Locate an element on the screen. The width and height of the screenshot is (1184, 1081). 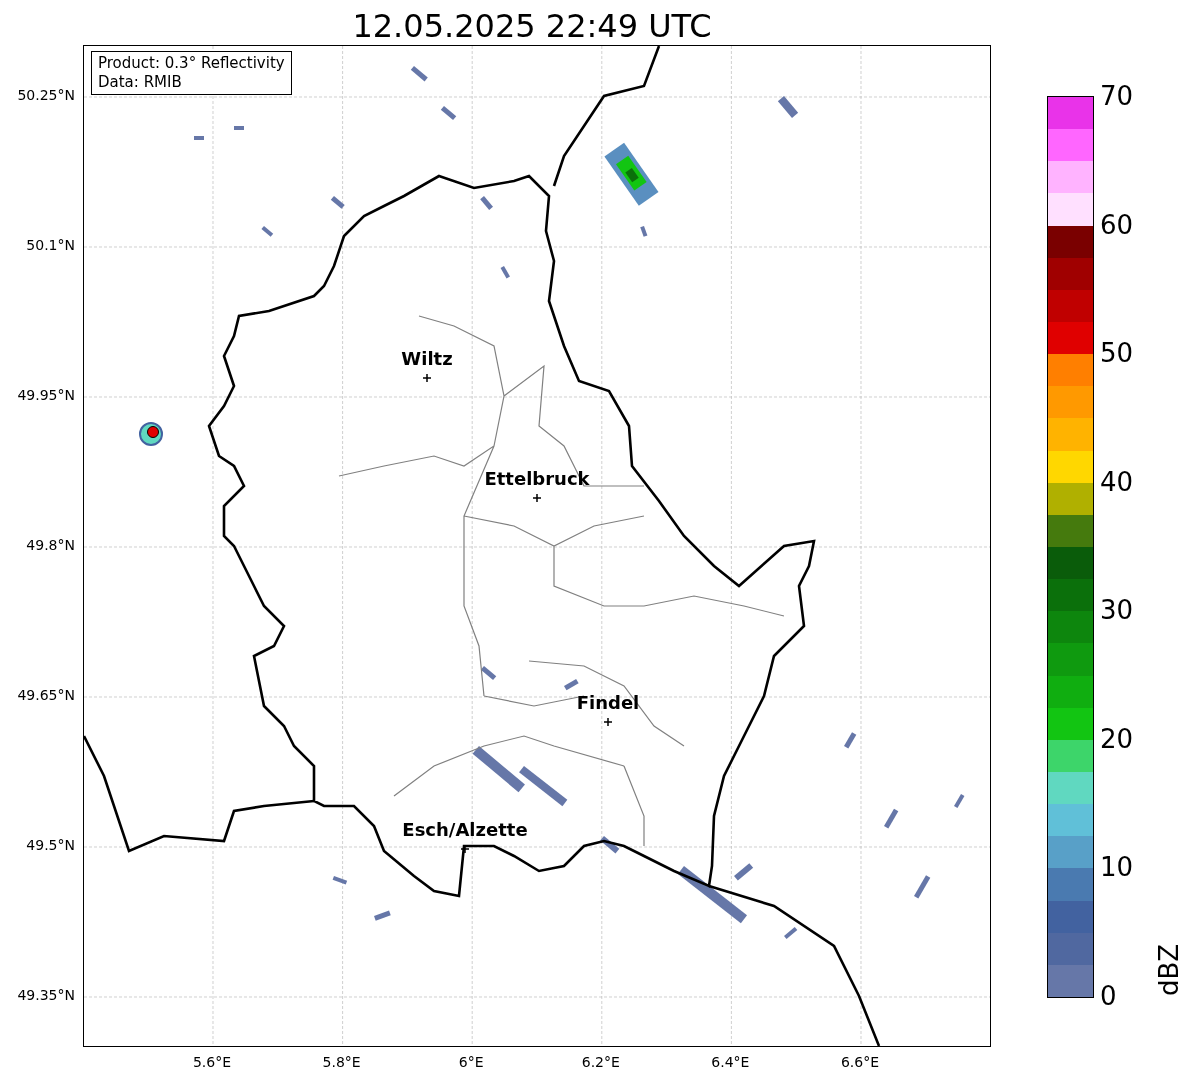
city-label: Findel is located at coordinates (608, 702).